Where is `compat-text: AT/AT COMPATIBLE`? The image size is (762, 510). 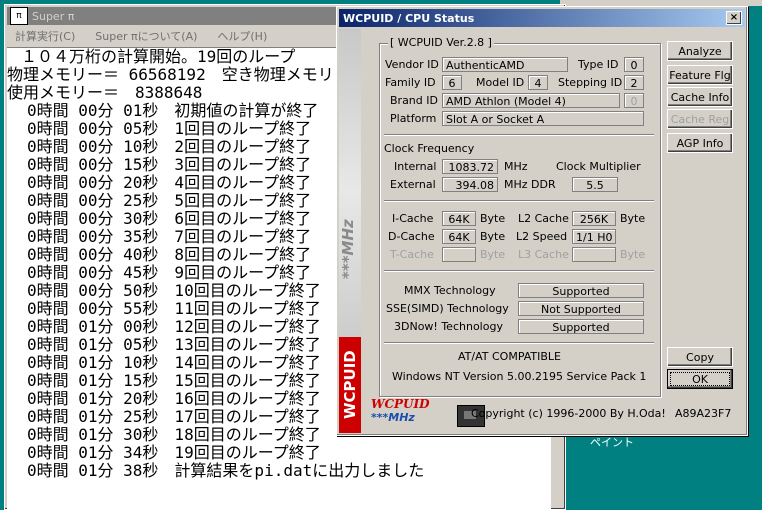
compat-text: AT/AT COMPATIBLE is located at coordinates (510, 356).